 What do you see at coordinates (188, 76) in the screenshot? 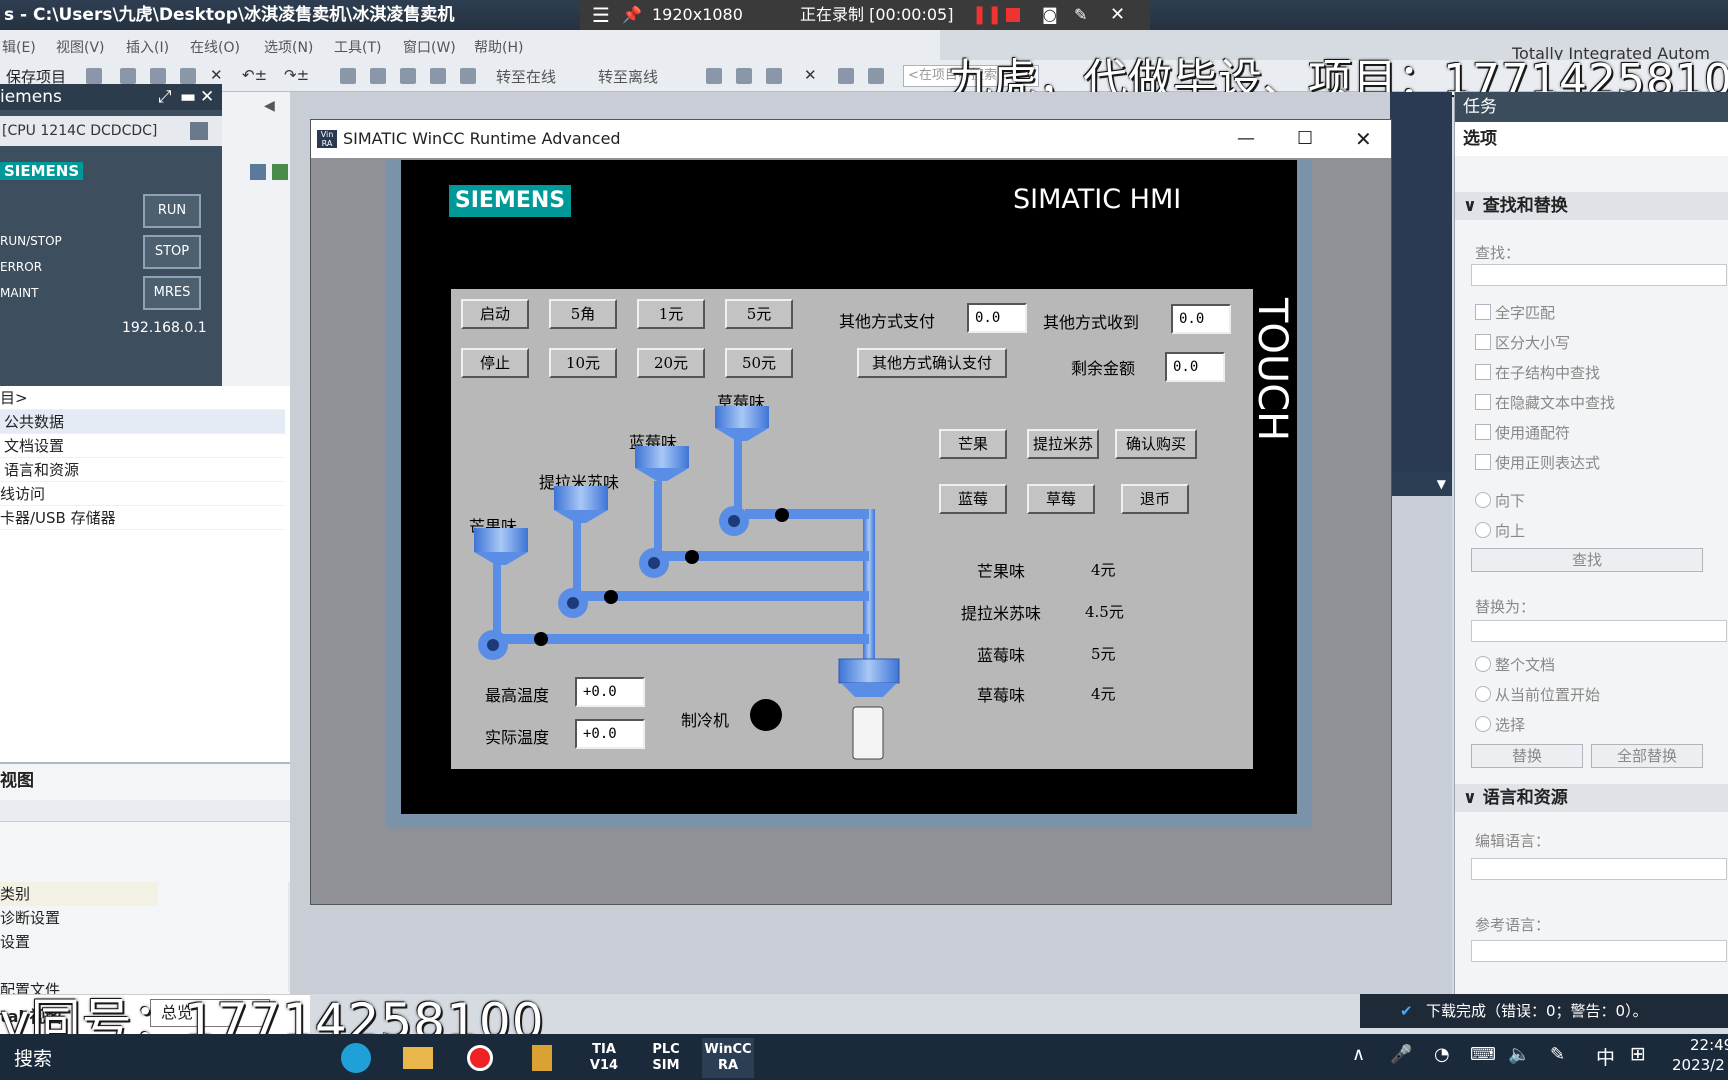
I see `paste-icon` at bounding box center [188, 76].